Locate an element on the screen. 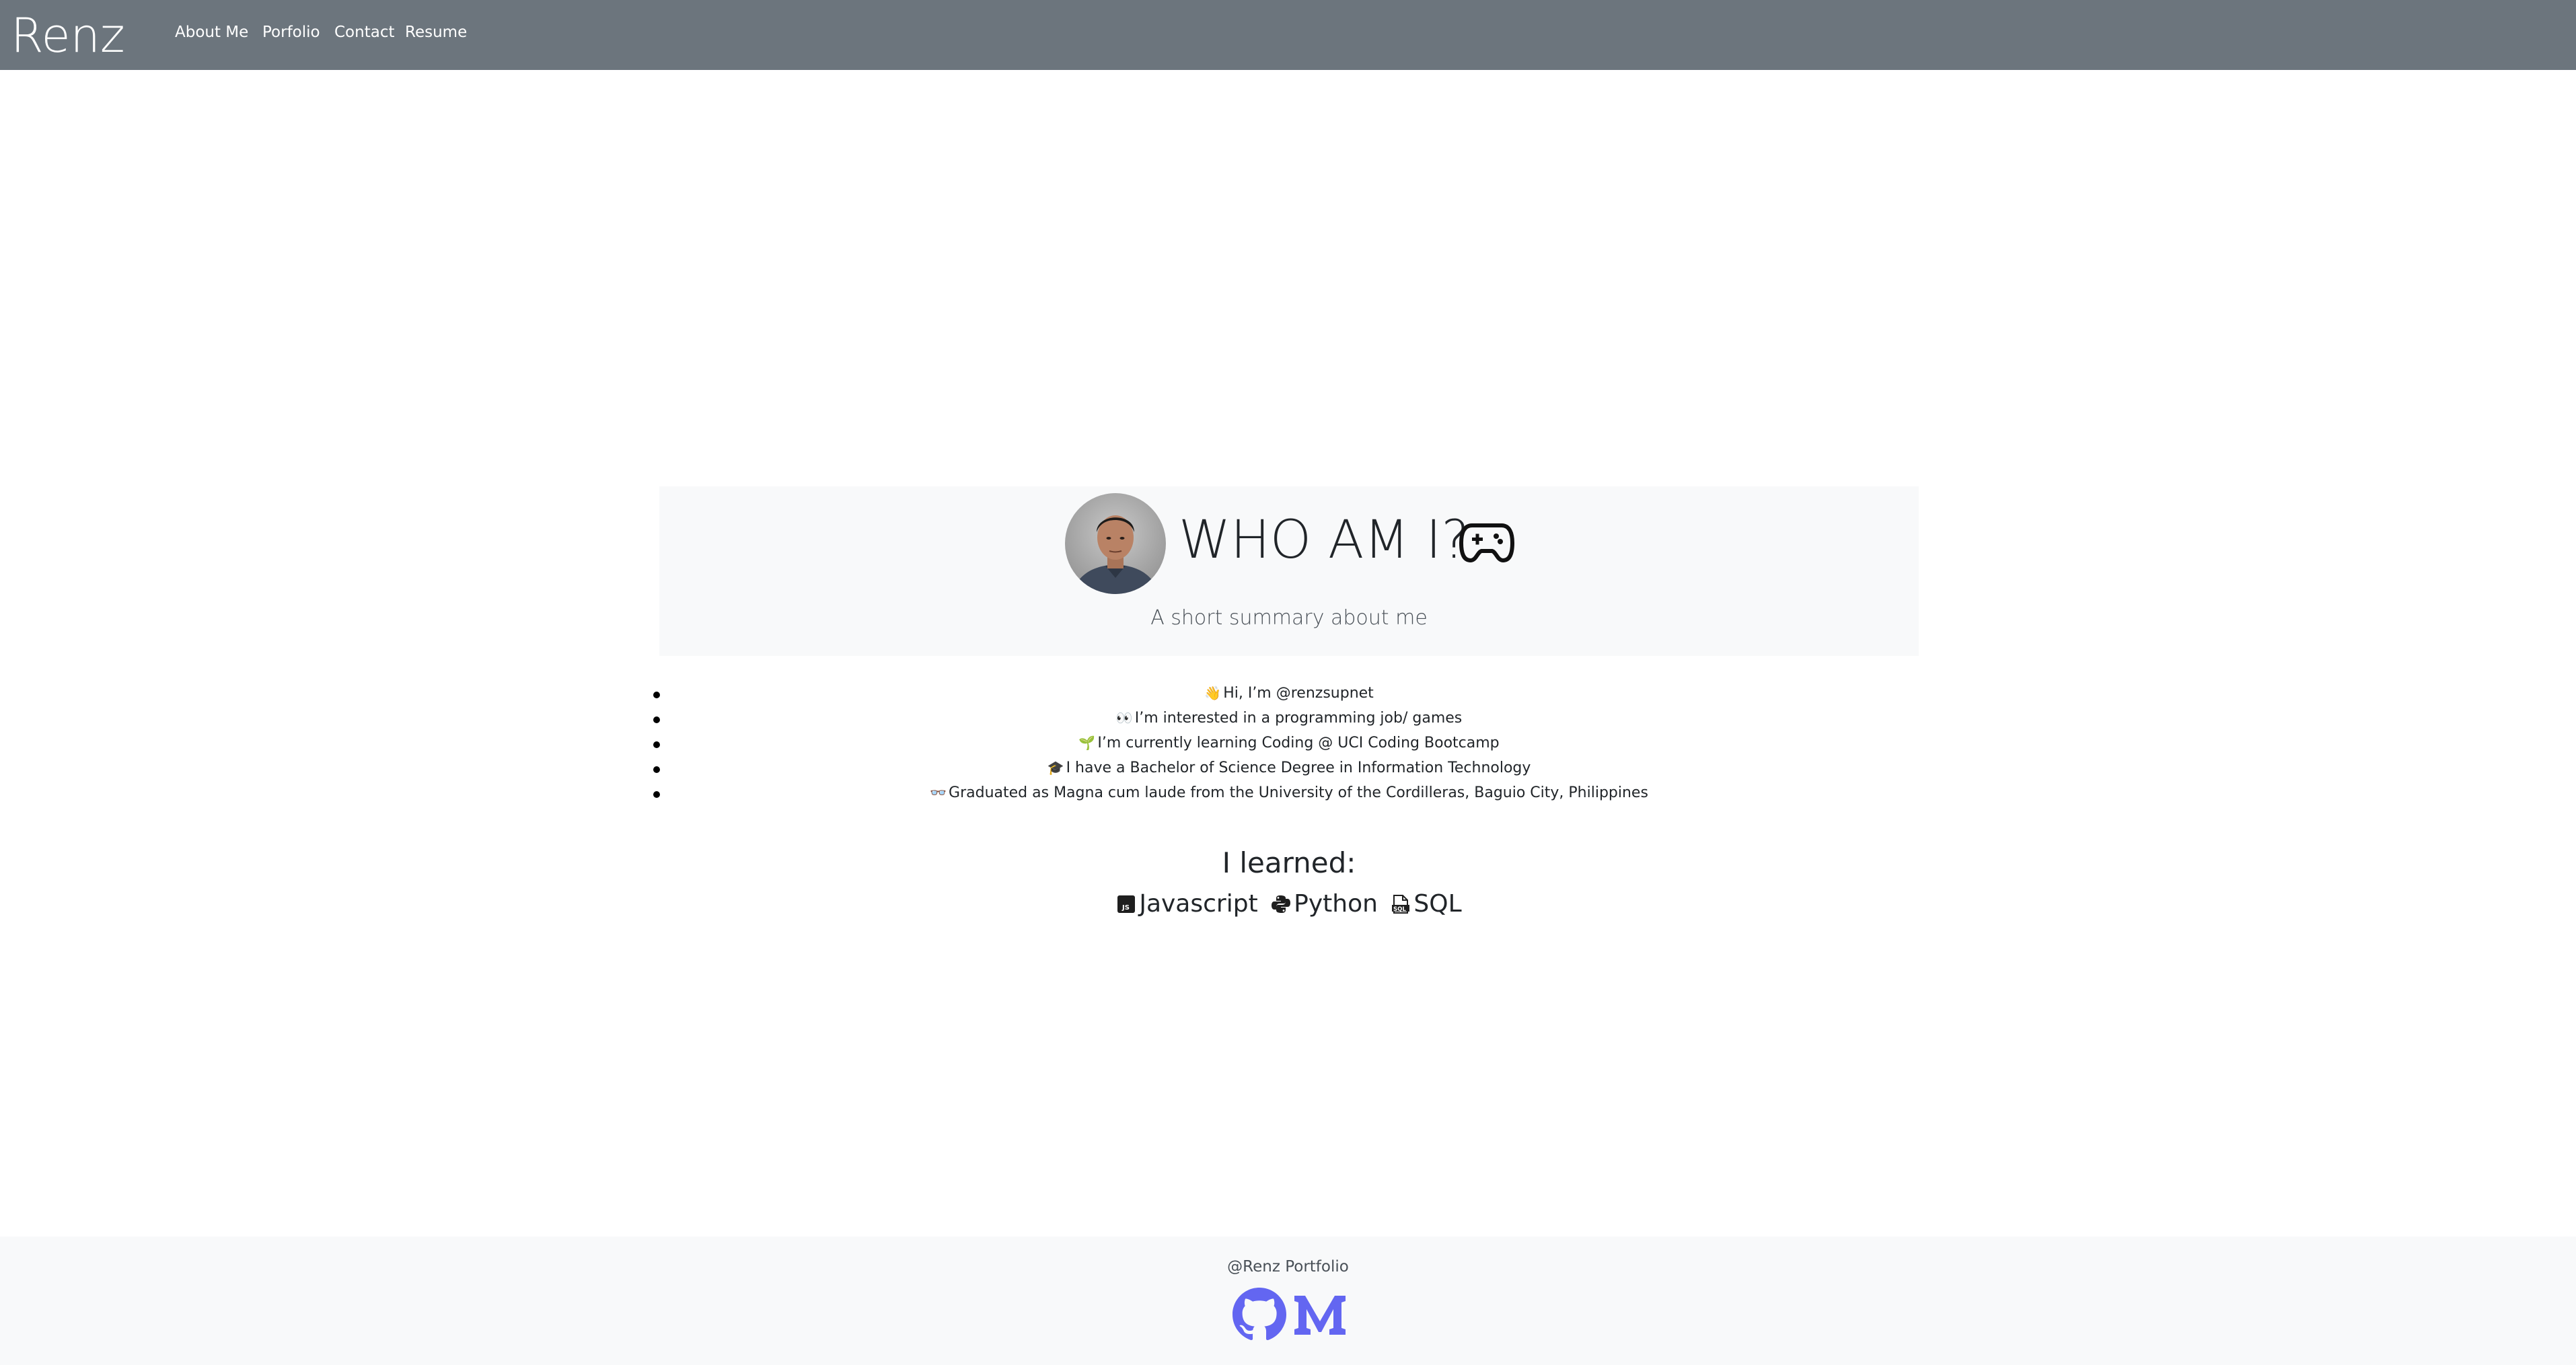  skill-javascript: JS Javascript is located at coordinates (1187, 904).